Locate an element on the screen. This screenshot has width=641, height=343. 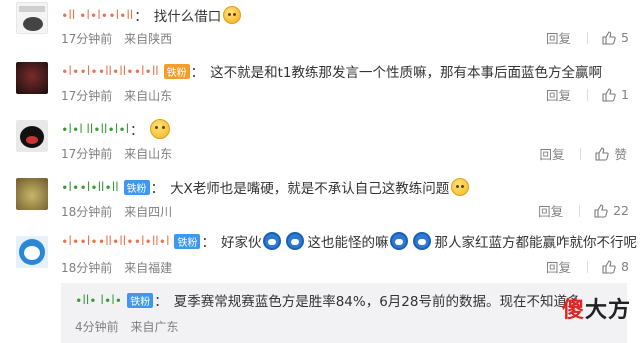
smirk-face-emoji-icon is located at coordinates (460, 187).